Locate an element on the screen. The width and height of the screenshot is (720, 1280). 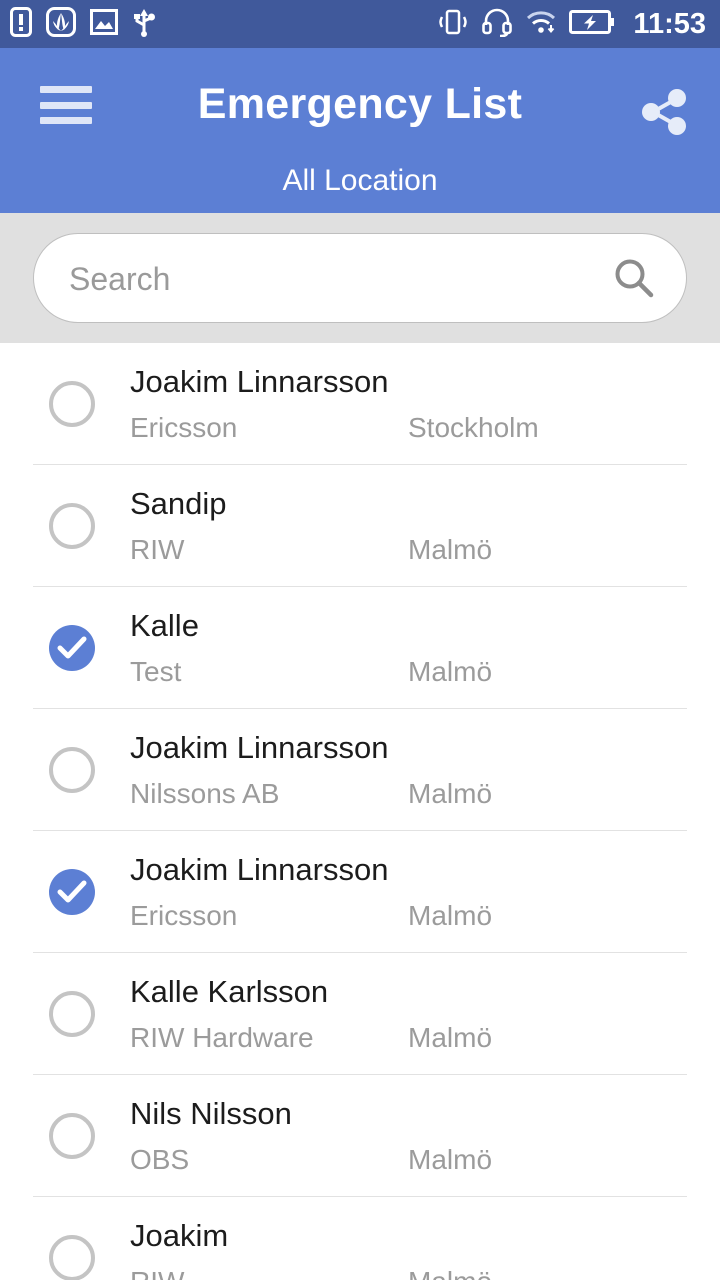
contact-name: Joakim is located at coordinates (179, 1235).